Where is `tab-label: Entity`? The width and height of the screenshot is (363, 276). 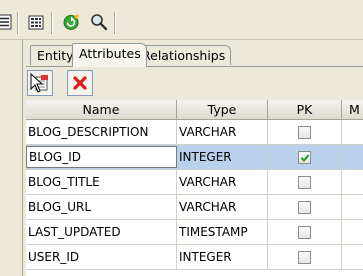 tab-label: Entity is located at coordinates (55, 55).